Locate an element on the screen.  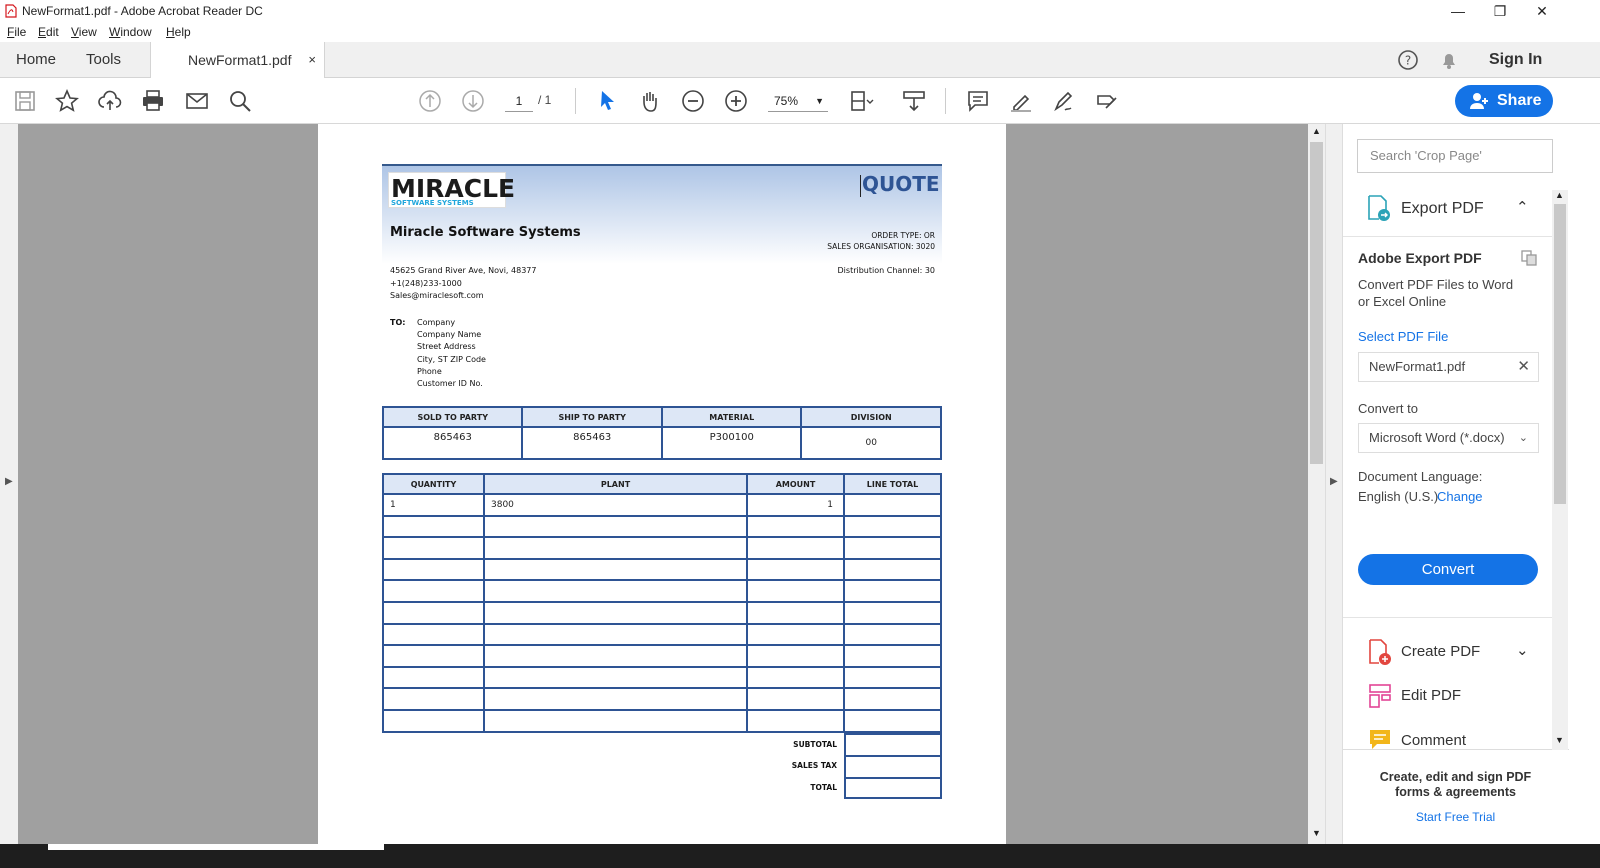
right-panel-toggle-strip: ▶ is located at coordinates (1333, 484).